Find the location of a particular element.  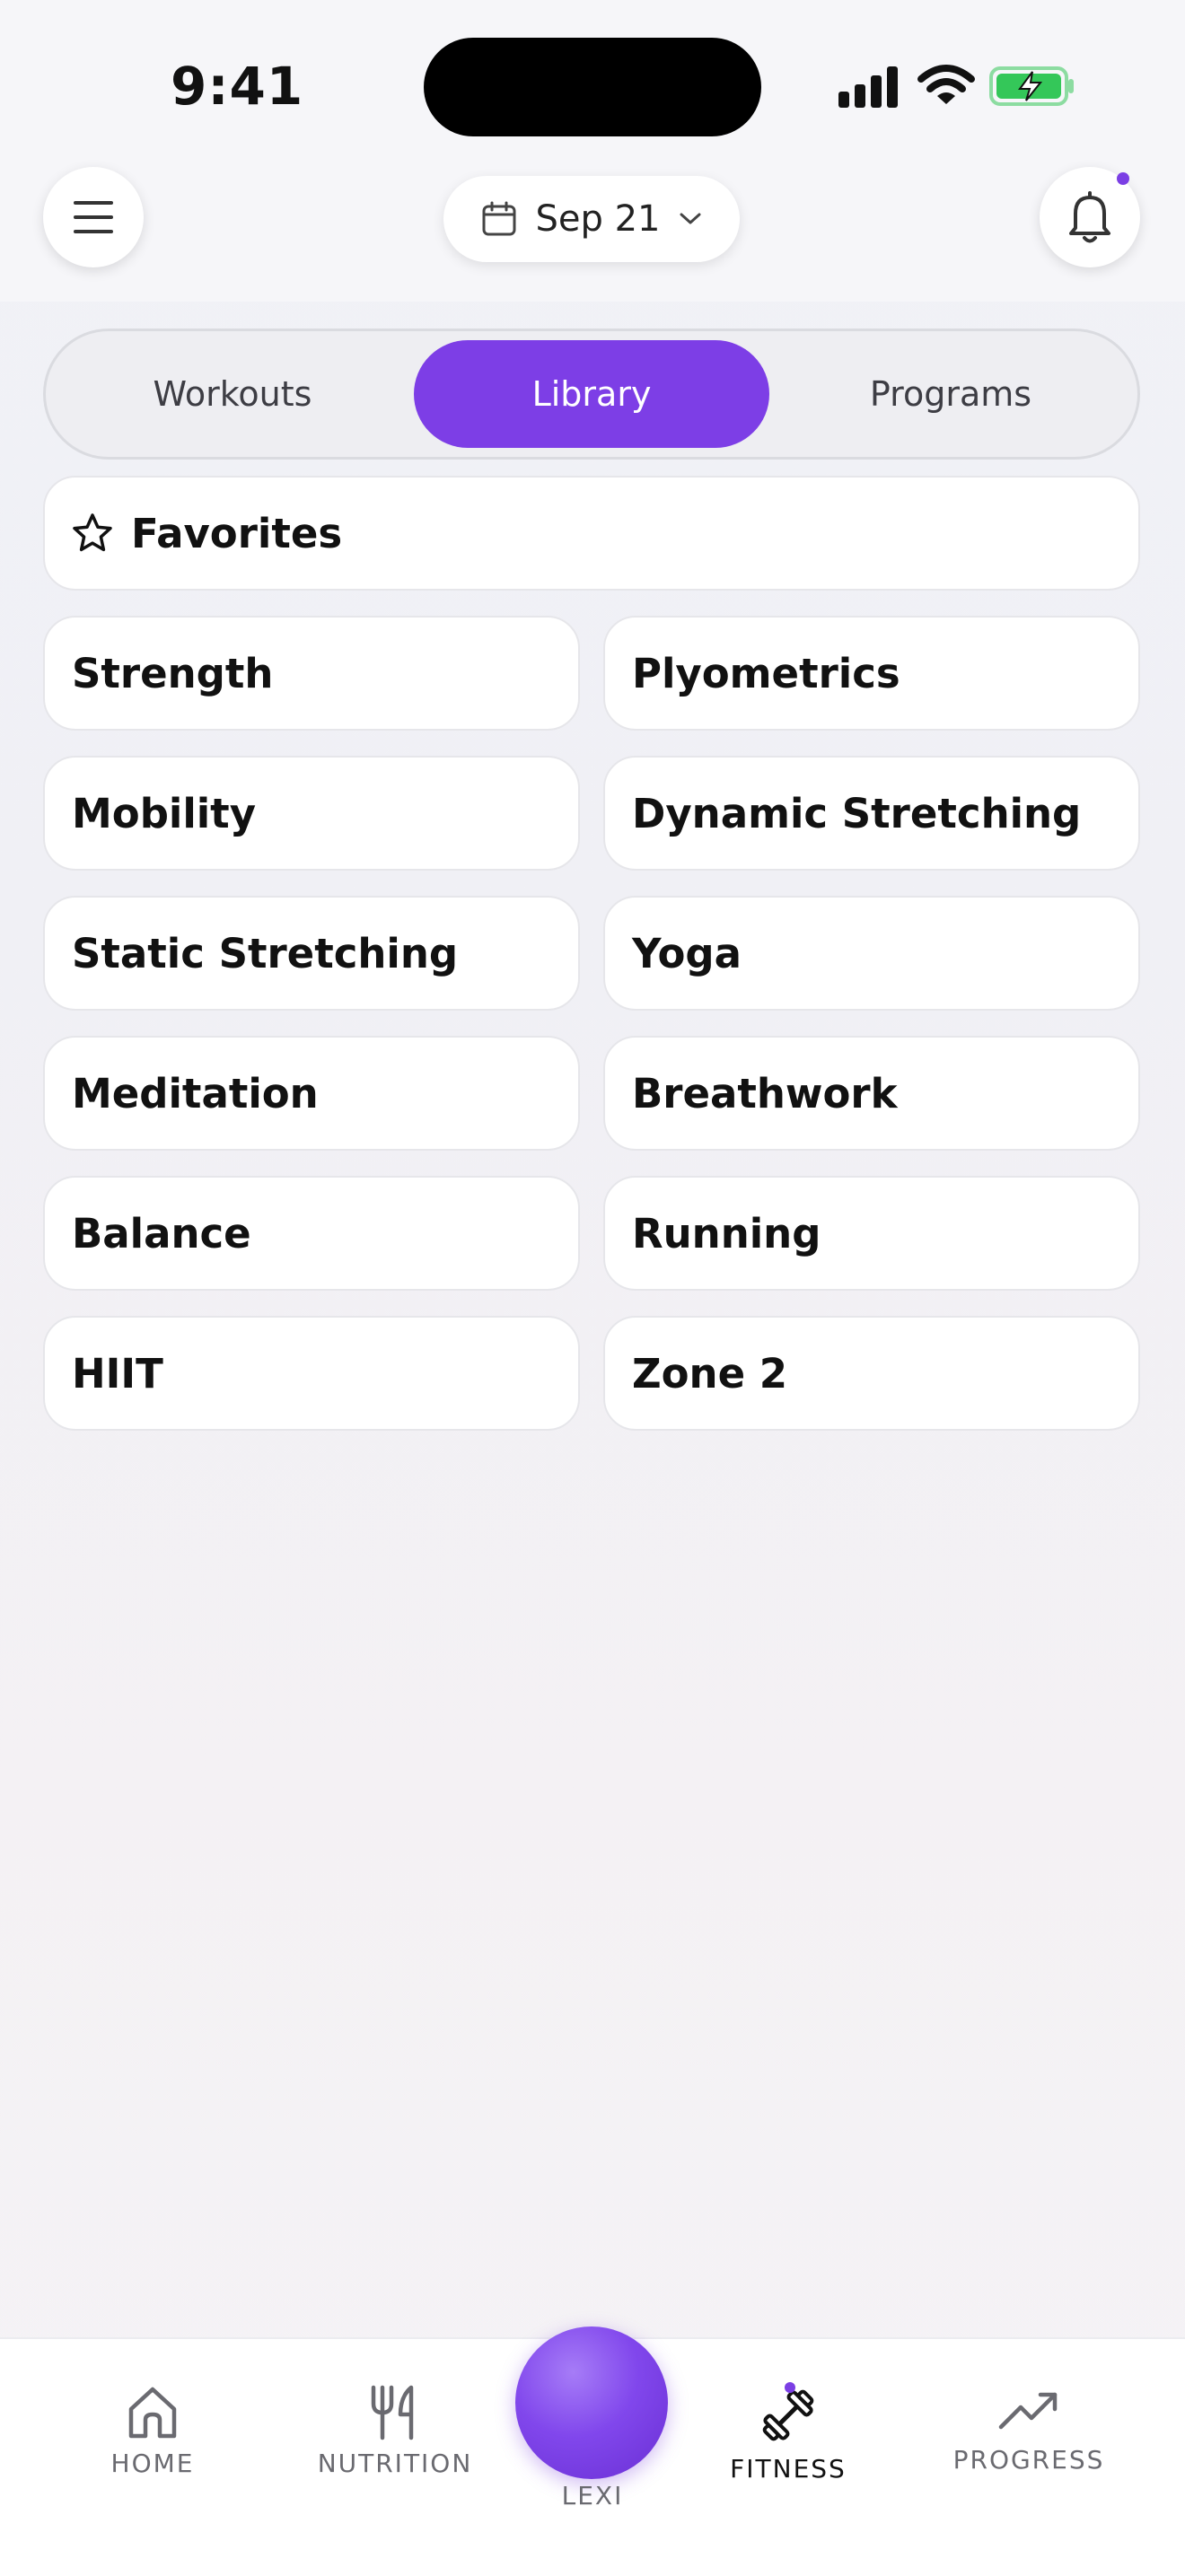

star-icon is located at coordinates (92, 532).